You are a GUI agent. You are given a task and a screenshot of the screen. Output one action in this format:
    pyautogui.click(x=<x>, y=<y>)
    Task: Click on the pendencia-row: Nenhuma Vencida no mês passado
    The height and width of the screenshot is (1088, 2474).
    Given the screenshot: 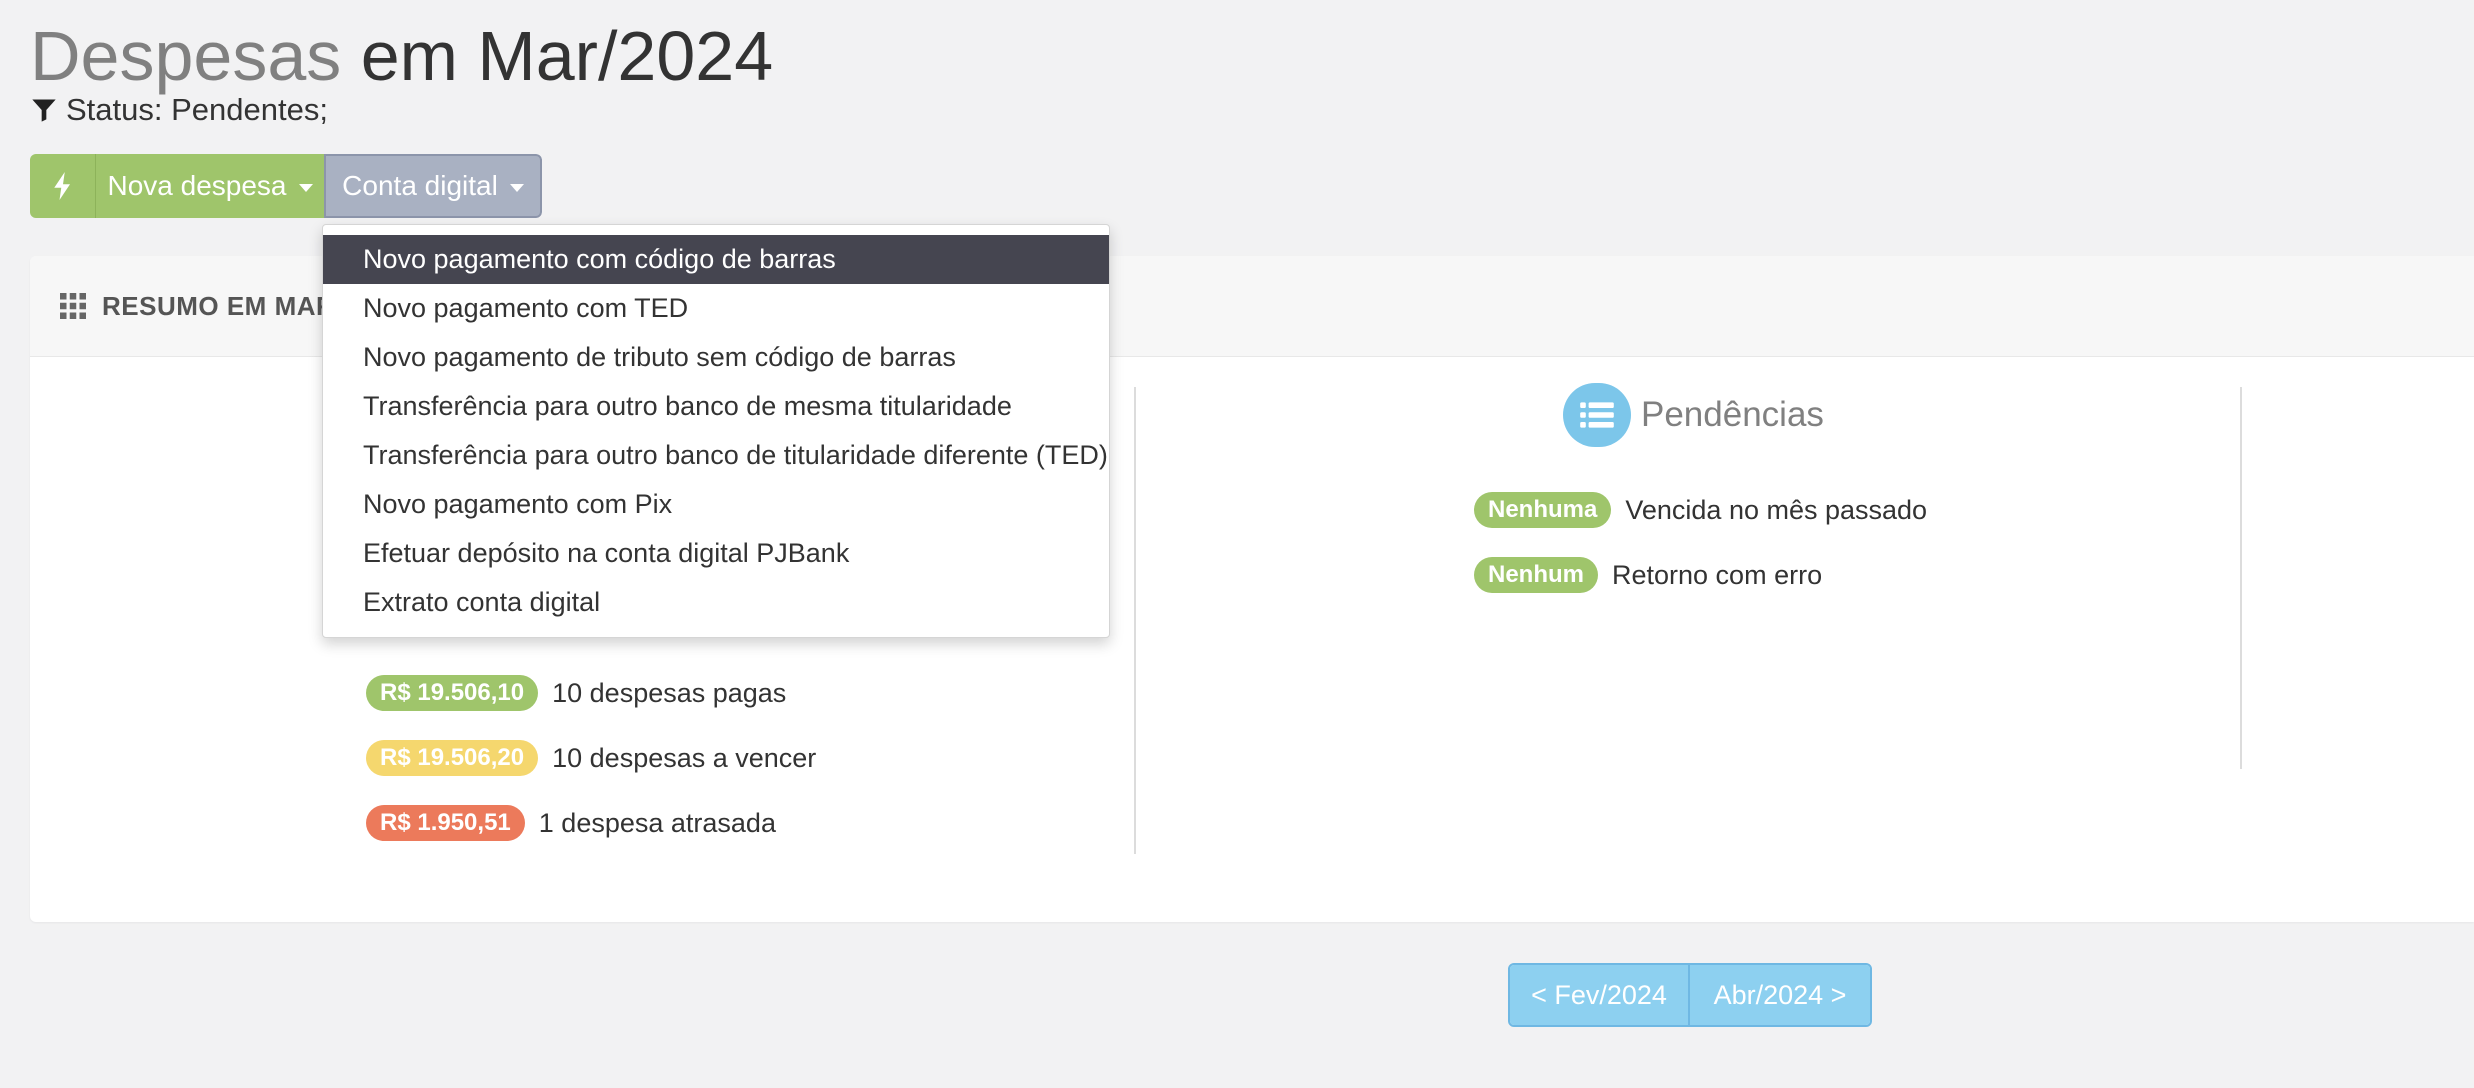 What is the action you would take?
    pyautogui.click(x=1700, y=510)
    